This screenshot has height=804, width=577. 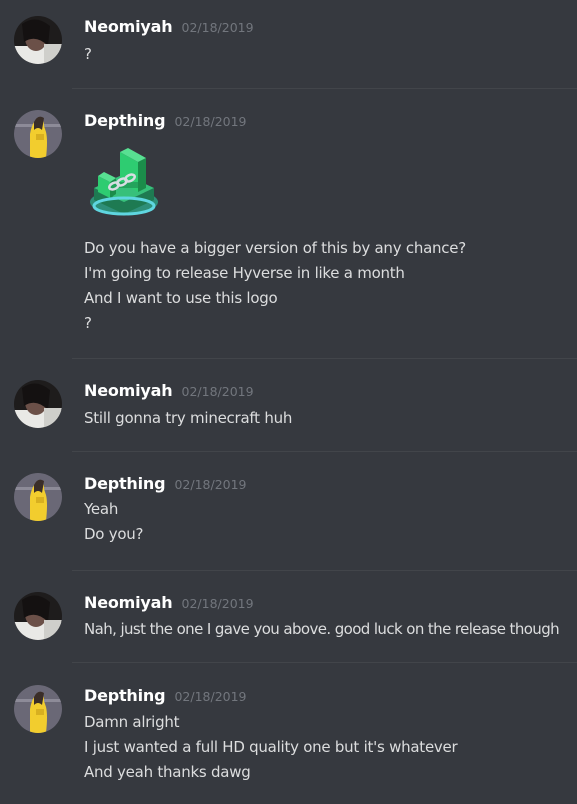 What do you see at coordinates (101, 509) in the screenshot?
I see `message-text: Yeah` at bounding box center [101, 509].